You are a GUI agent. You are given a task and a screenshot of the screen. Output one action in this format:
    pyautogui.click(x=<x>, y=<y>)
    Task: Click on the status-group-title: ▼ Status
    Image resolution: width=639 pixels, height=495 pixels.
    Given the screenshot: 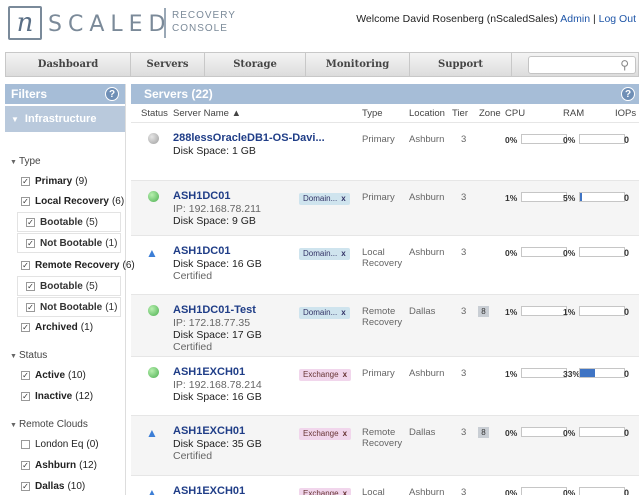 What is the action you would take?
    pyautogui.click(x=28, y=355)
    